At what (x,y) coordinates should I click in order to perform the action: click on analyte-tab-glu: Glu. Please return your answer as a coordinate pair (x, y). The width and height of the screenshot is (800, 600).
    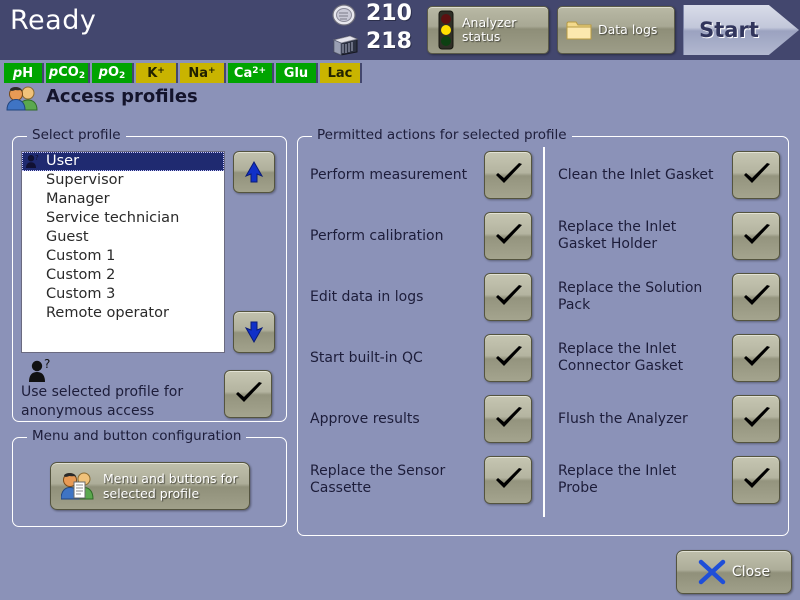
    Looking at the image, I should click on (297, 73).